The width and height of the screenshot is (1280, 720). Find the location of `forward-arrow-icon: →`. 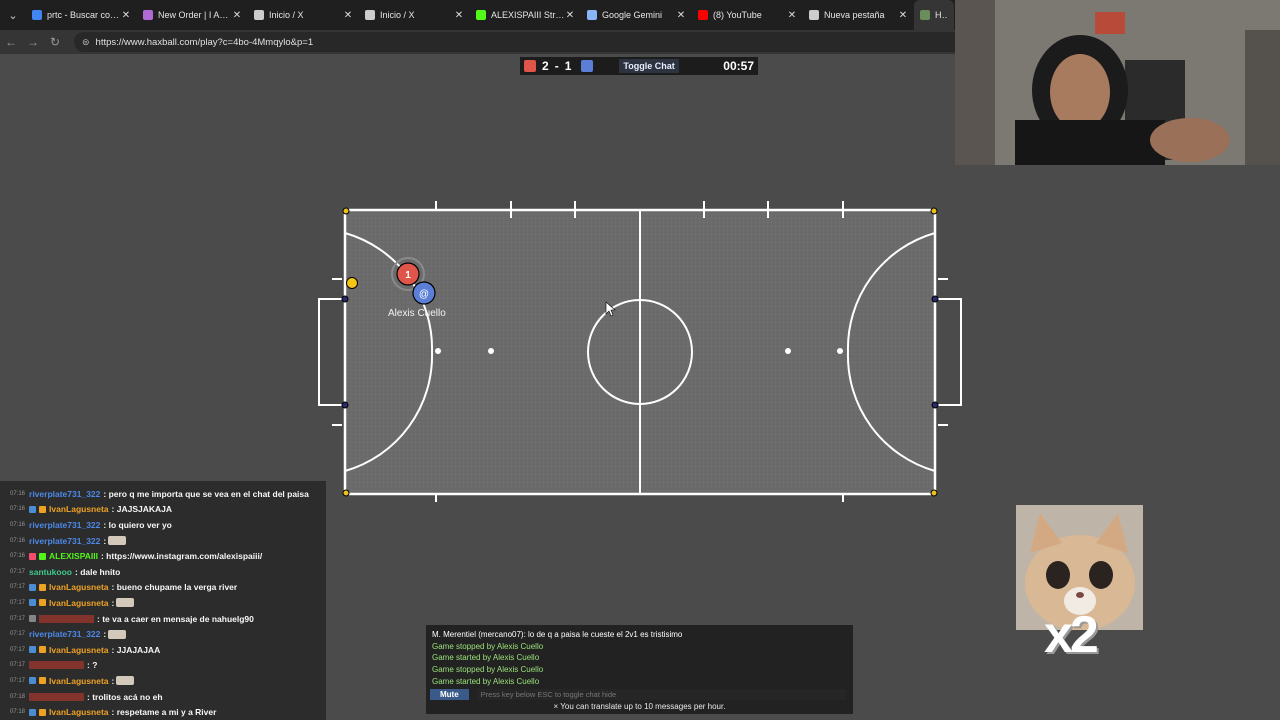

forward-arrow-icon: → is located at coordinates (33, 42).